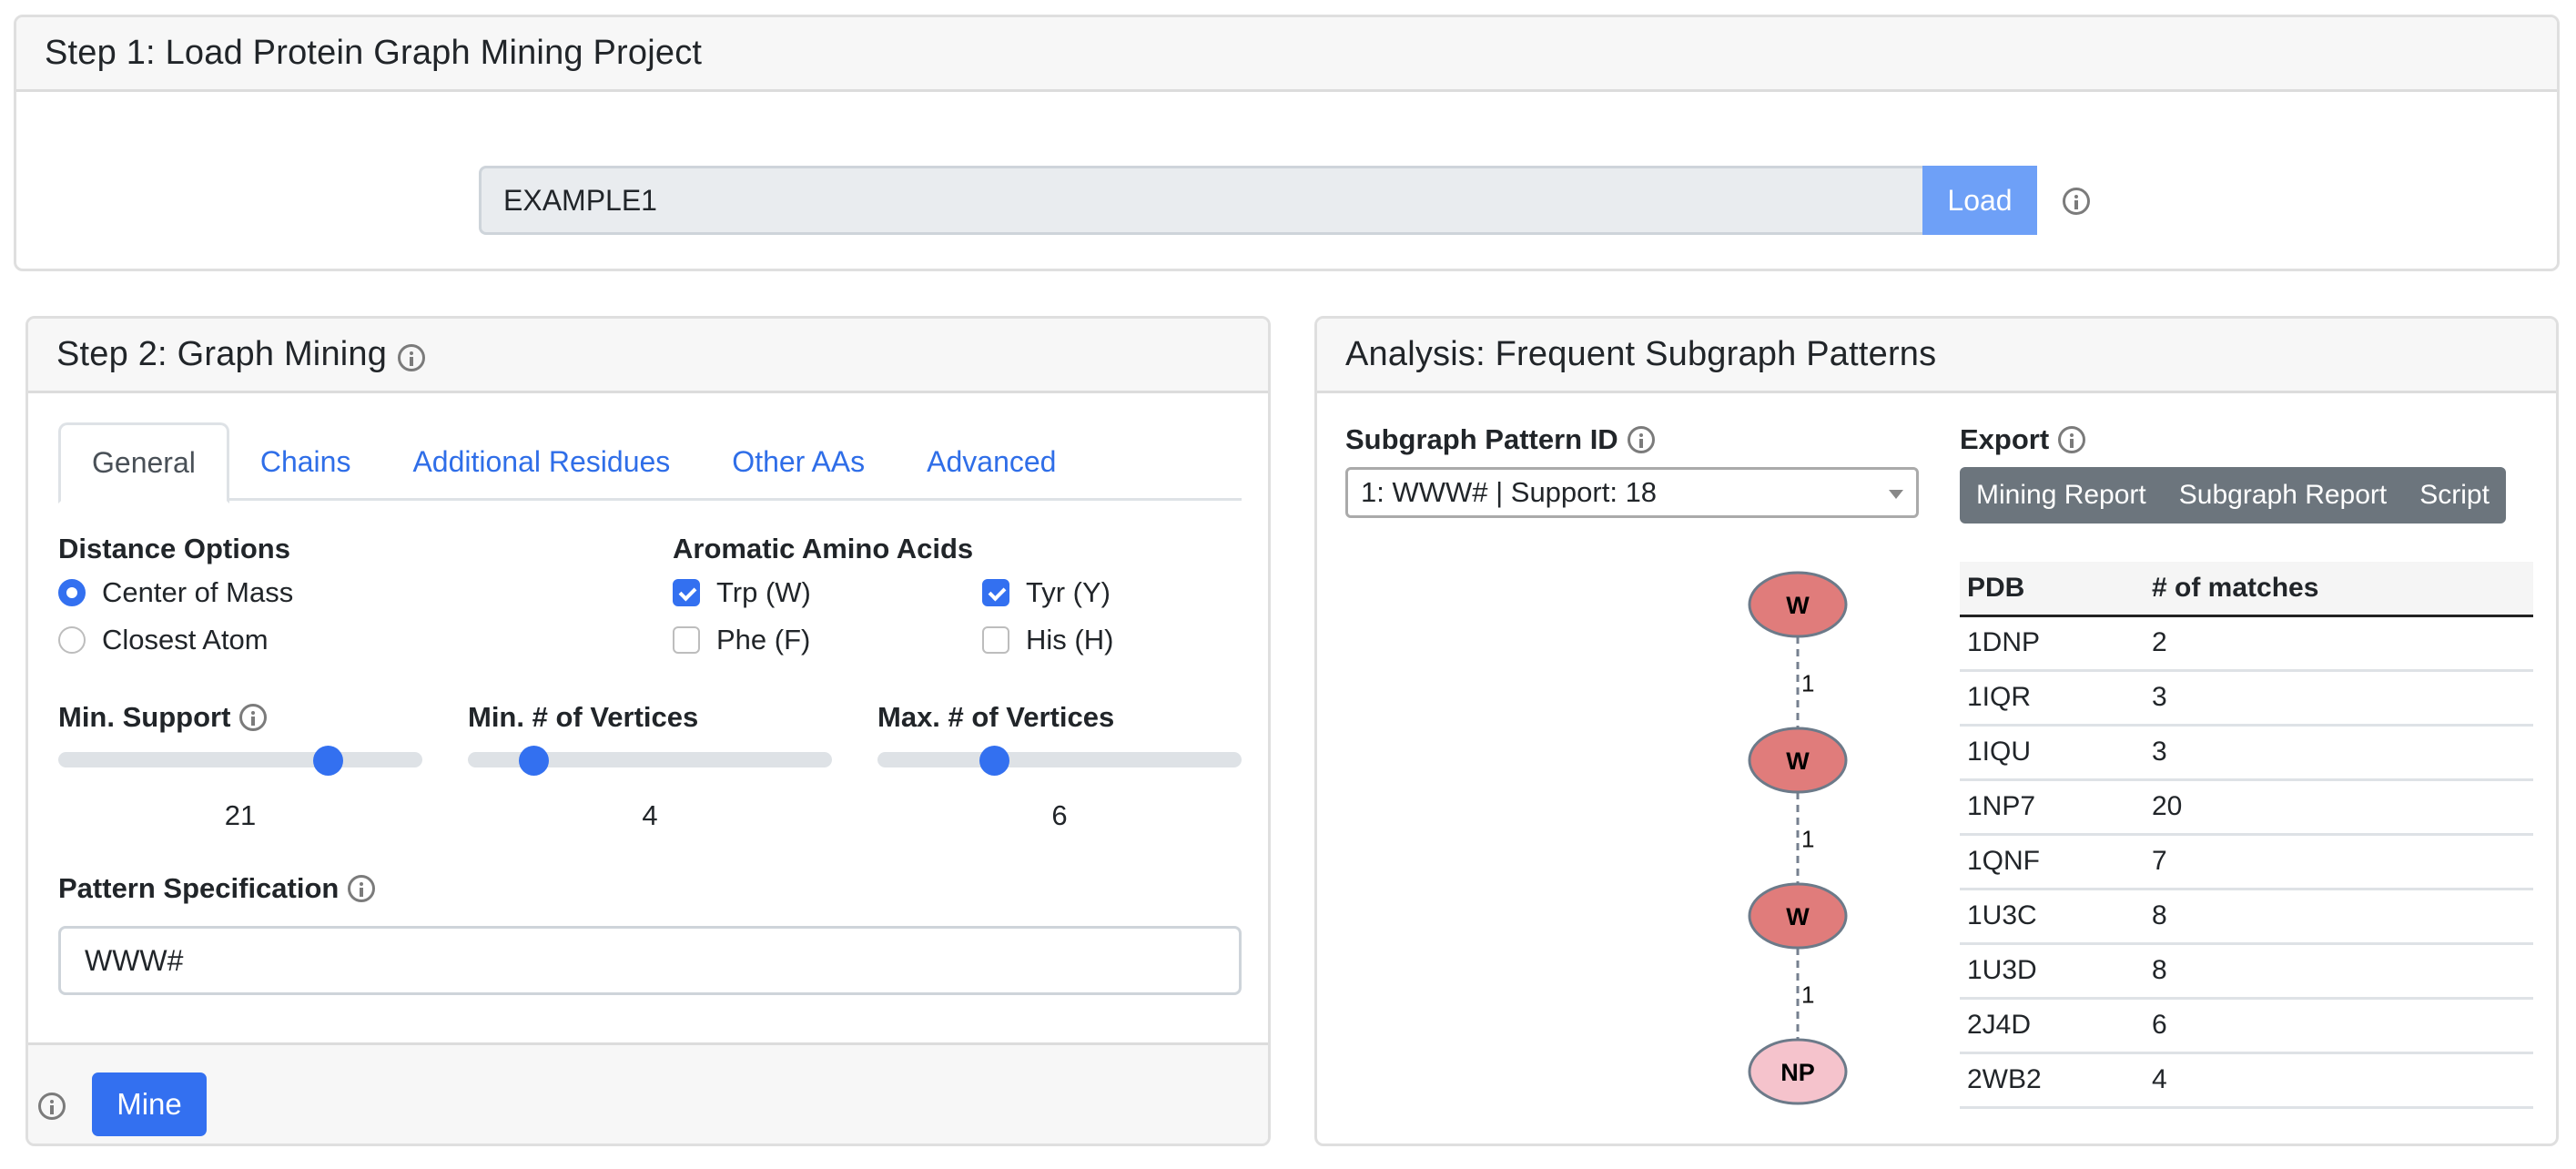 The width and height of the screenshot is (2576, 1169). Describe the element at coordinates (650, 760) in the screenshot. I see `min-vertices-slider` at that location.